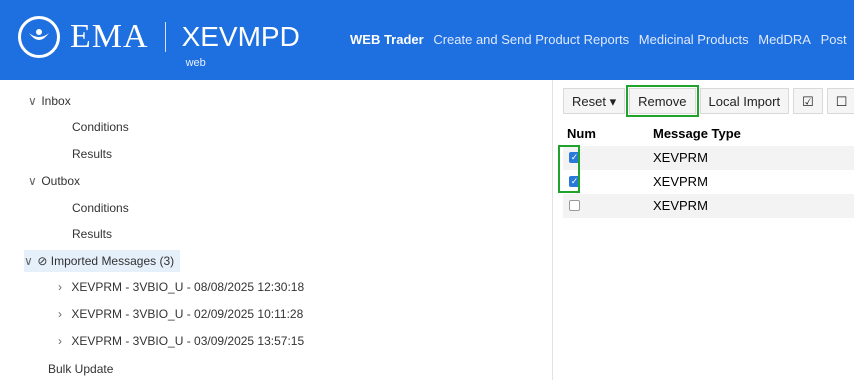  I want to click on local-import-button: Local Import, so click(744, 101).